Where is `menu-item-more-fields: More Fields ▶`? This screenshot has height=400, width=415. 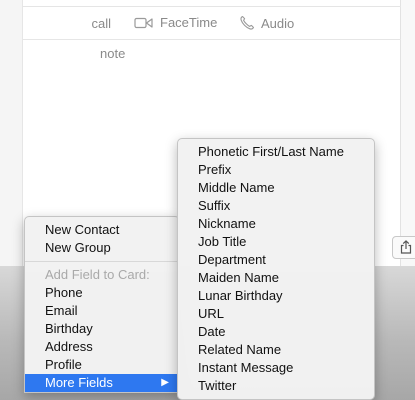 menu-item-more-fields: More Fields ▶ is located at coordinates (102, 383).